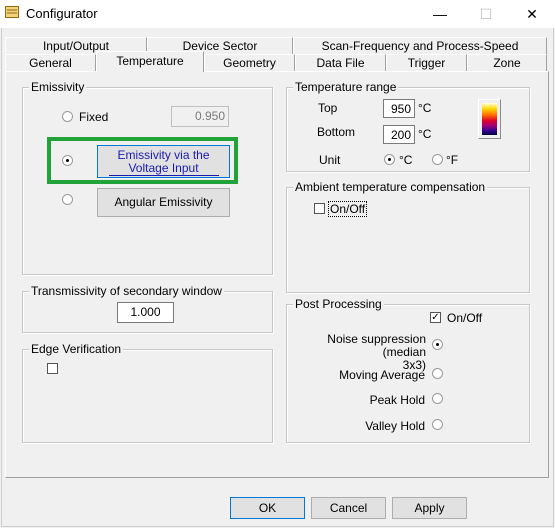  I want to click on tab-label: General, so click(50, 63).